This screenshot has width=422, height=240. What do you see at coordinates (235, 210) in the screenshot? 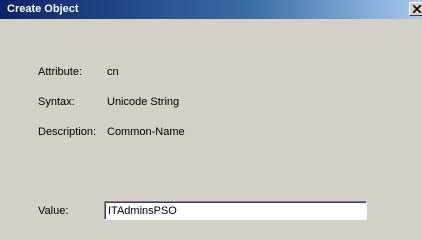
I see `value-input` at bounding box center [235, 210].